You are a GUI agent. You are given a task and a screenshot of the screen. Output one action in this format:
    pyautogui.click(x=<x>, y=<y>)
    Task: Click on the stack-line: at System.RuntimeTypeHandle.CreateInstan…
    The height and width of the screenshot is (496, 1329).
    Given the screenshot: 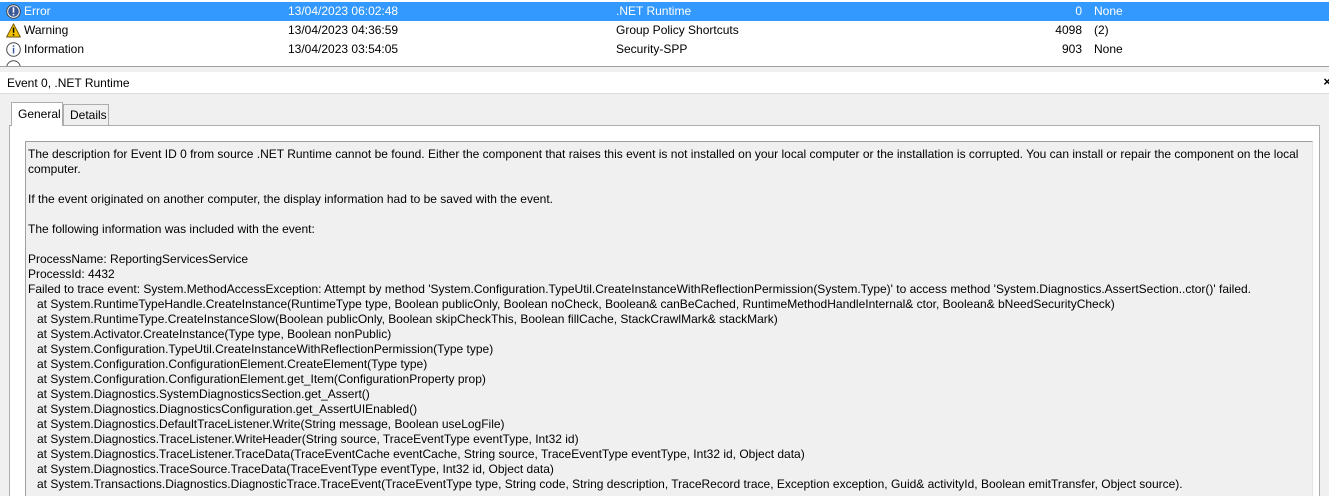 What is the action you would take?
    pyautogui.click(x=576, y=304)
    